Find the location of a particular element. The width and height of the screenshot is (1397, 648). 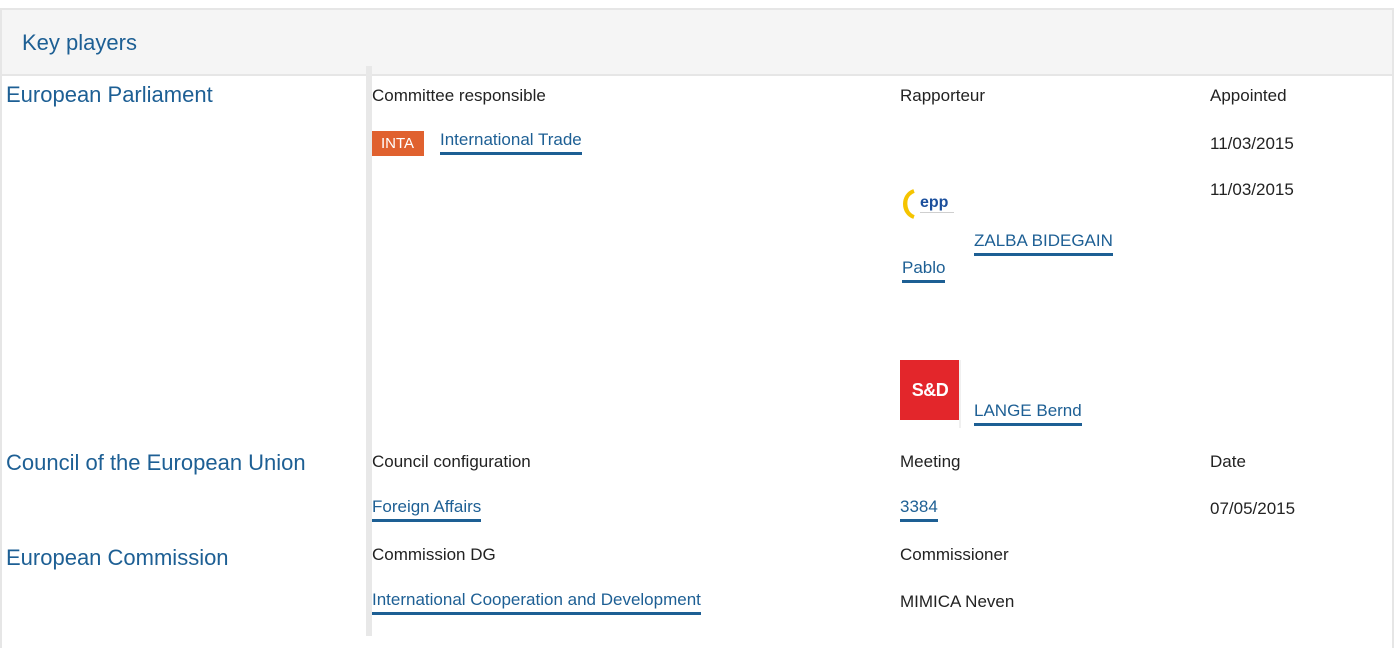

epp-logo-graphic: epp is located at coordinates (928, 204).